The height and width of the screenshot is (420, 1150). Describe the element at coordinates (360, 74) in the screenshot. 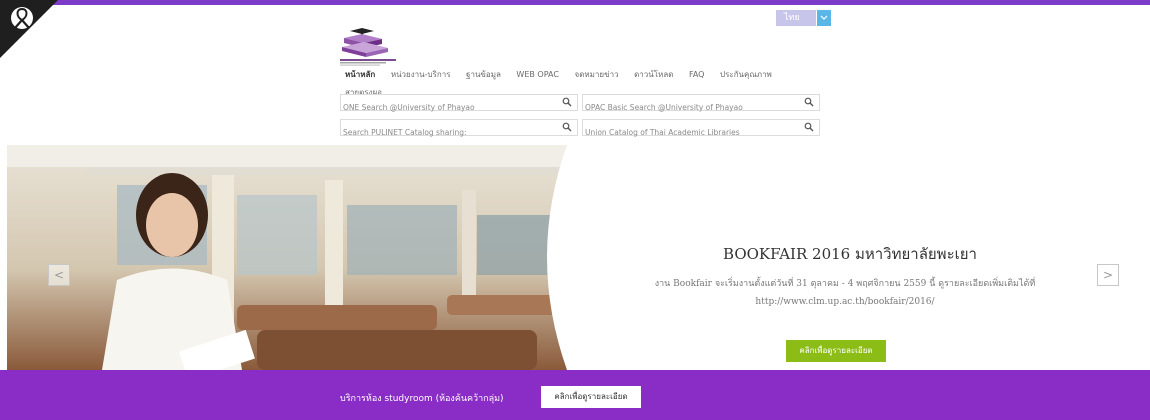

I see `nav-home: หน้าหลัก` at that location.